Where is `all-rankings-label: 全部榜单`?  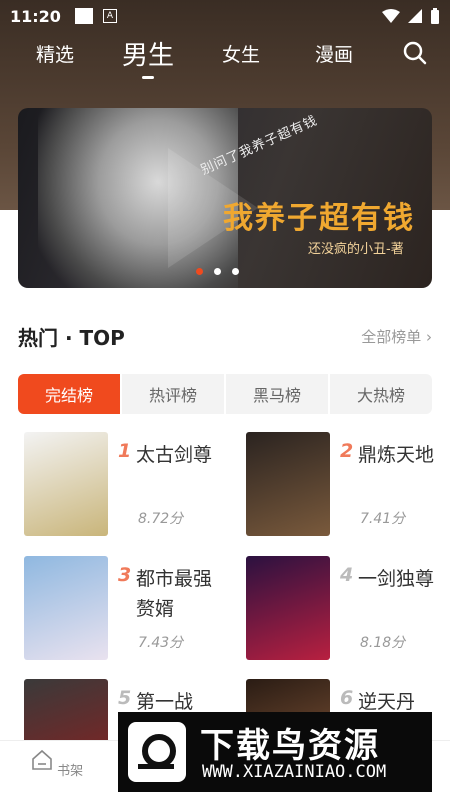 all-rankings-label: 全部榜单 is located at coordinates (391, 337).